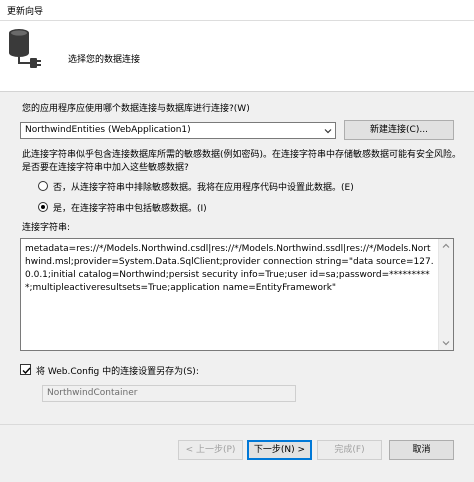 This screenshot has width=474, height=482. What do you see at coordinates (237, 56) in the screenshot?
I see `wizard-header: 选择您的数据连接` at bounding box center [237, 56].